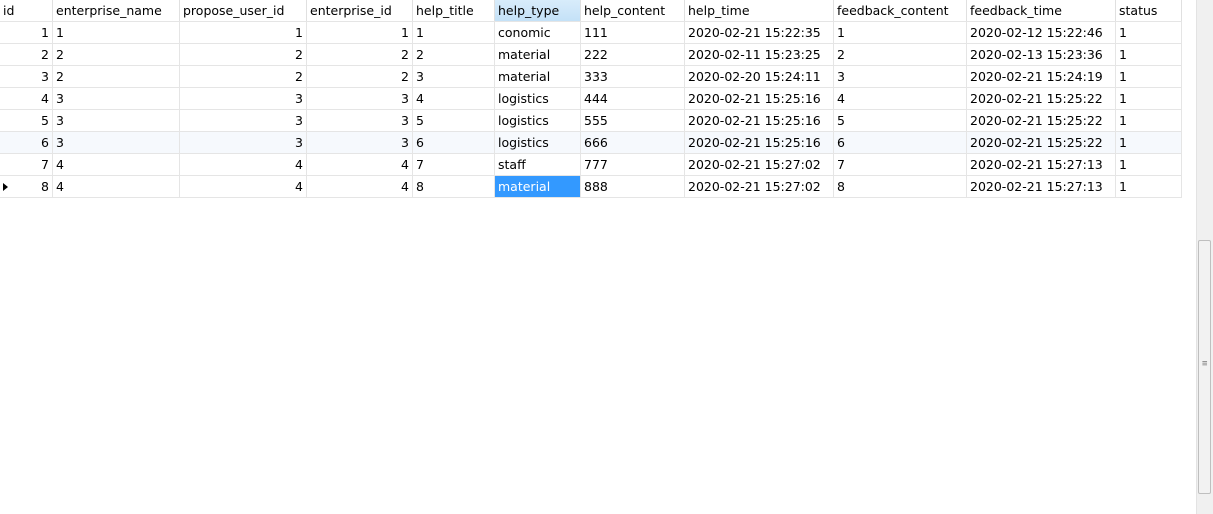  What do you see at coordinates (26, 98) in the screenshot?
I see `cell-id: 4` at bounding box center [26, 98].